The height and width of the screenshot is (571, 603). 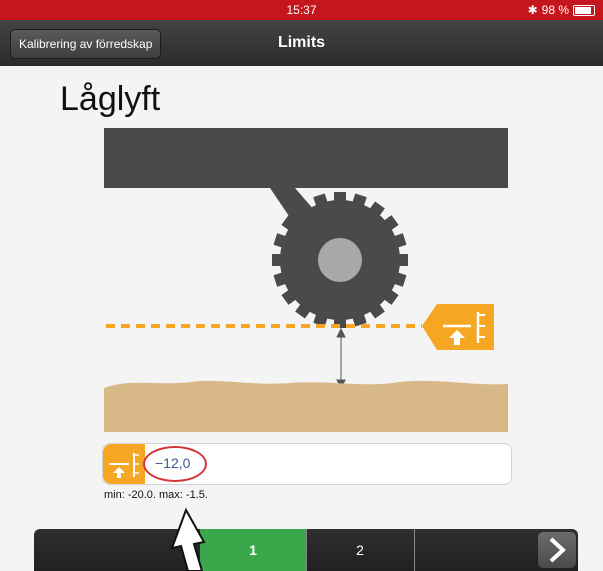 What do you see at coordinates (341, 358) in the screenshot?
I see `height-arrow` at bounding box center [341, 358].